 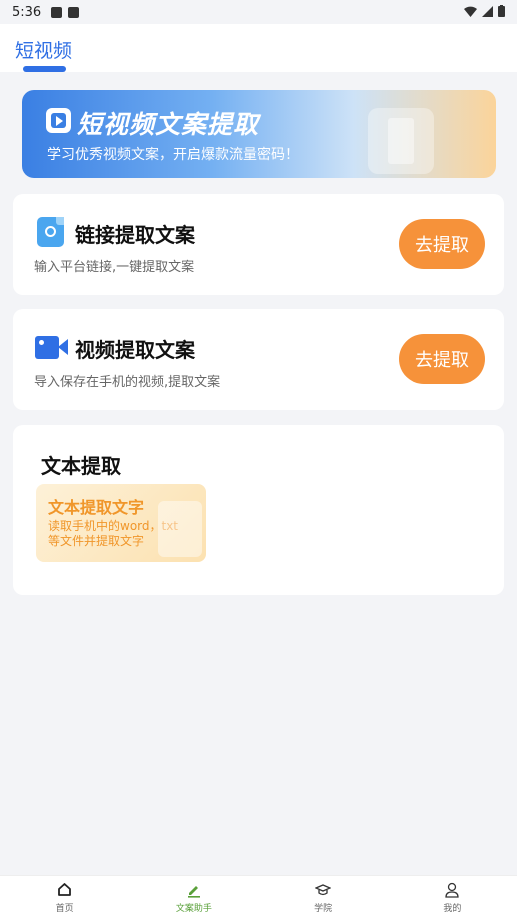 What do you see at coordinates (58, 120) in the screenshot?
I see `play-icon` at bounding box center [58, 120].